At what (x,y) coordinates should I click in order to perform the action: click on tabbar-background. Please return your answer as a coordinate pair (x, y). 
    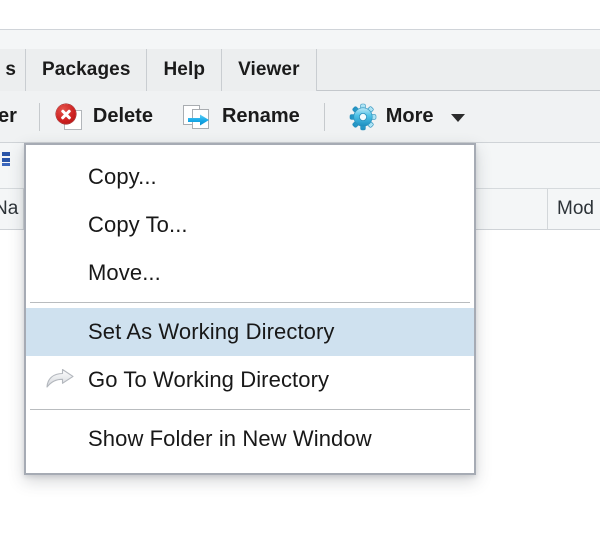
    Looking at the image, I should click on (300, 39).